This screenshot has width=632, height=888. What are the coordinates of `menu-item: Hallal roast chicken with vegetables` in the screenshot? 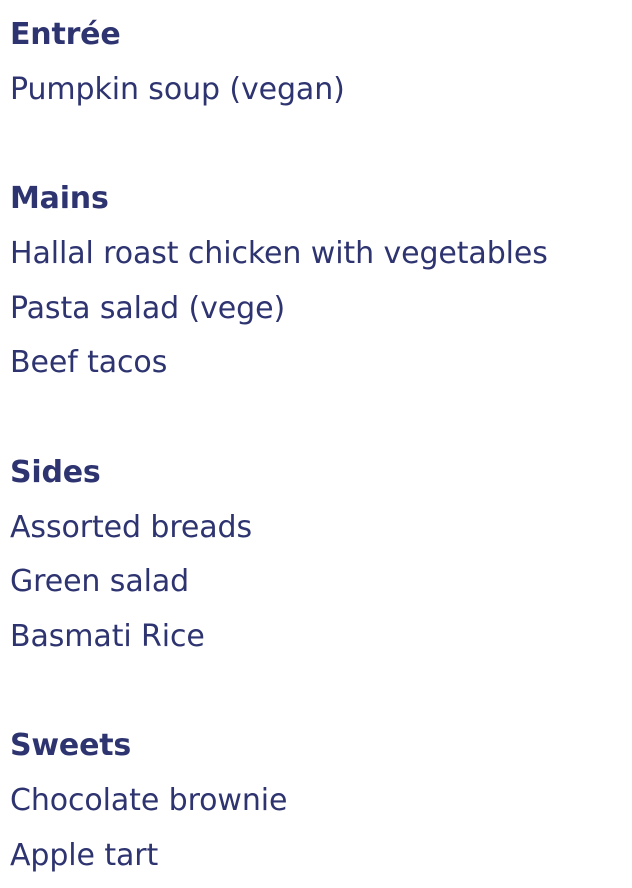 It's located at (279, 253).